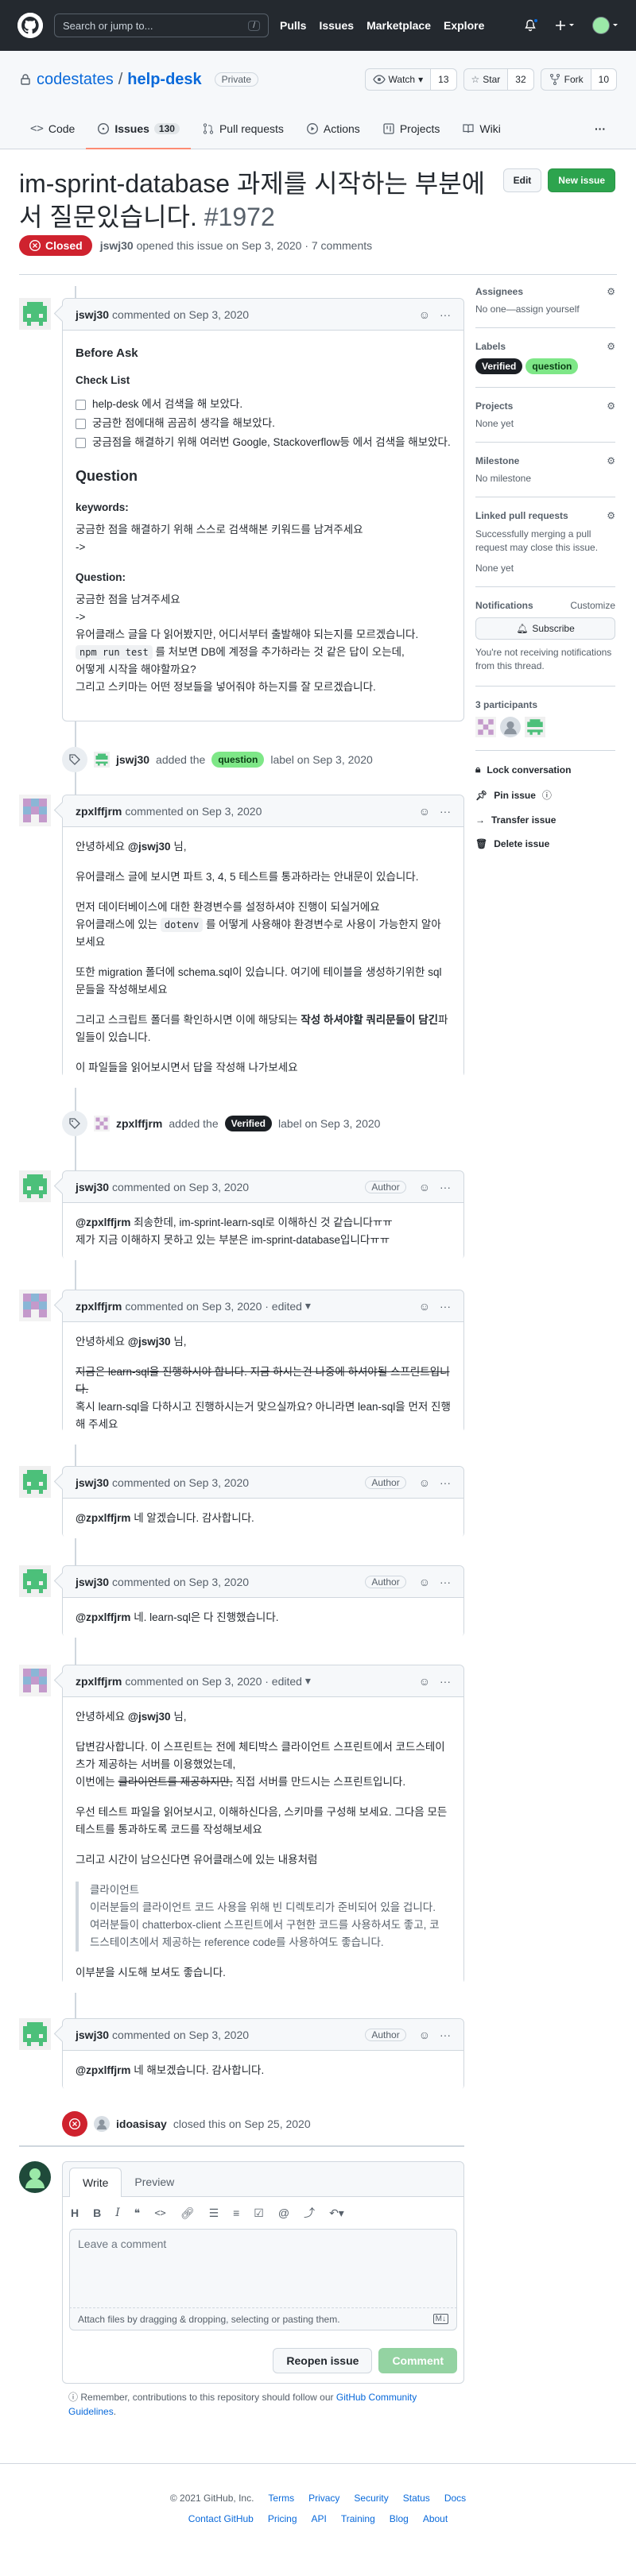 This screenshot has width=636, height=2576. I want to click on new-issue-button: New issue, so click(581, 180).